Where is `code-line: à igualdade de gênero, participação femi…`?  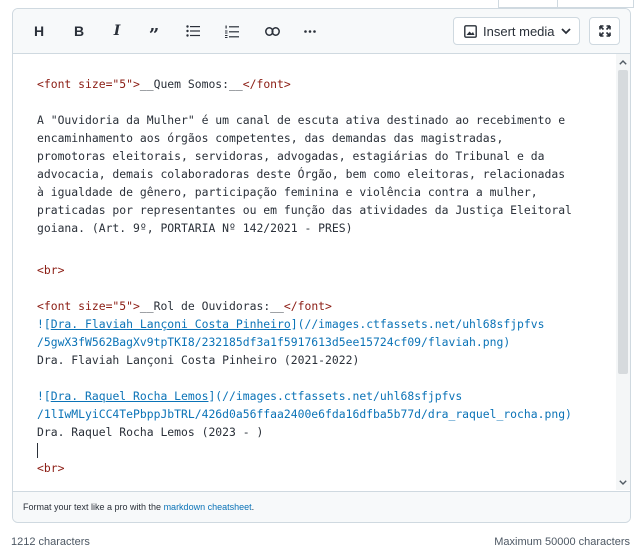 code-line: à igualdade de gênero, participação femi… is located at coordinates (287, 192).